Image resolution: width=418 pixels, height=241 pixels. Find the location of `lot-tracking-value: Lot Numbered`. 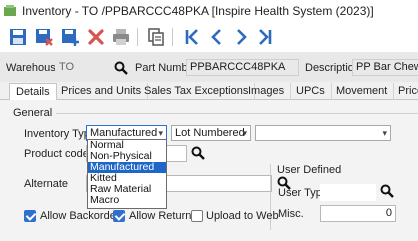

lot-tracking-value: Lot Numbered is located at coordinates (210, 133).